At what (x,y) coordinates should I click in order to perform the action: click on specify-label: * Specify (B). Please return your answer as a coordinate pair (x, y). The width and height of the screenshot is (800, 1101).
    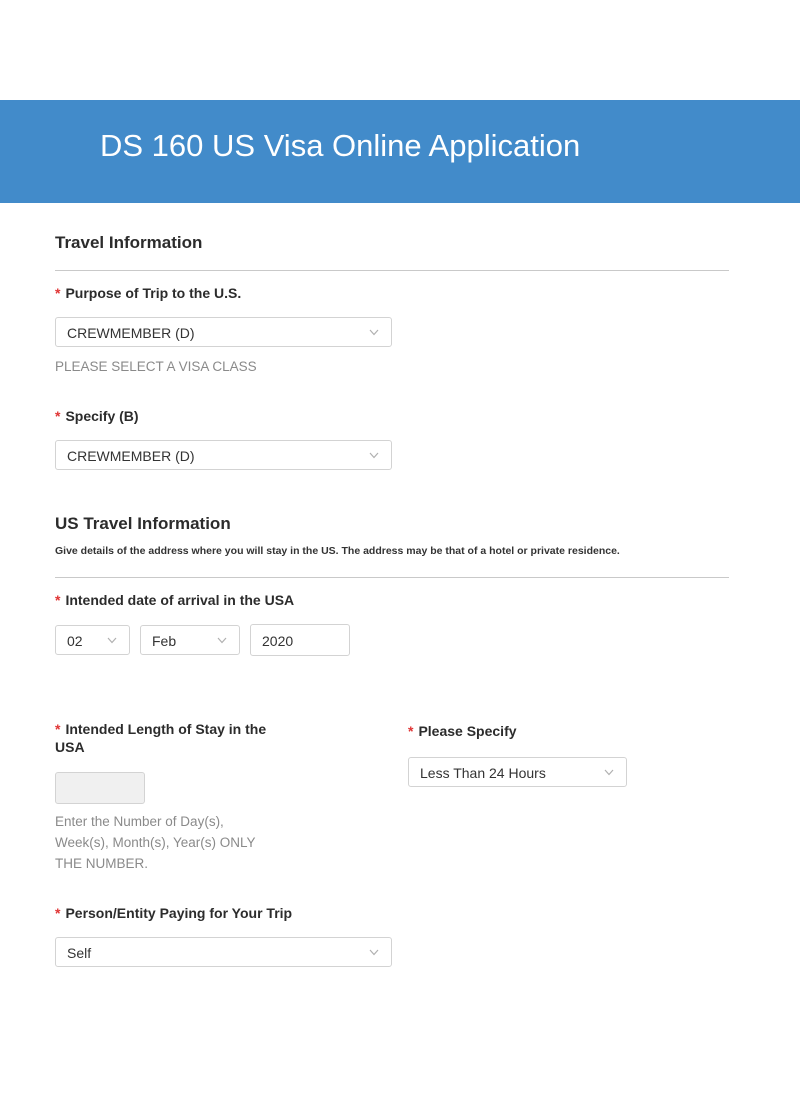
    Looking at the image, I should click on (97, 416).